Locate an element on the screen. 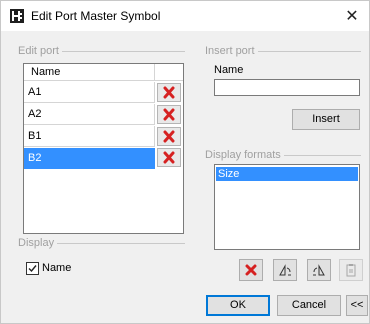  title-bar: Edit Port Master Symbol ✕ is located at coordinates (185, 16).